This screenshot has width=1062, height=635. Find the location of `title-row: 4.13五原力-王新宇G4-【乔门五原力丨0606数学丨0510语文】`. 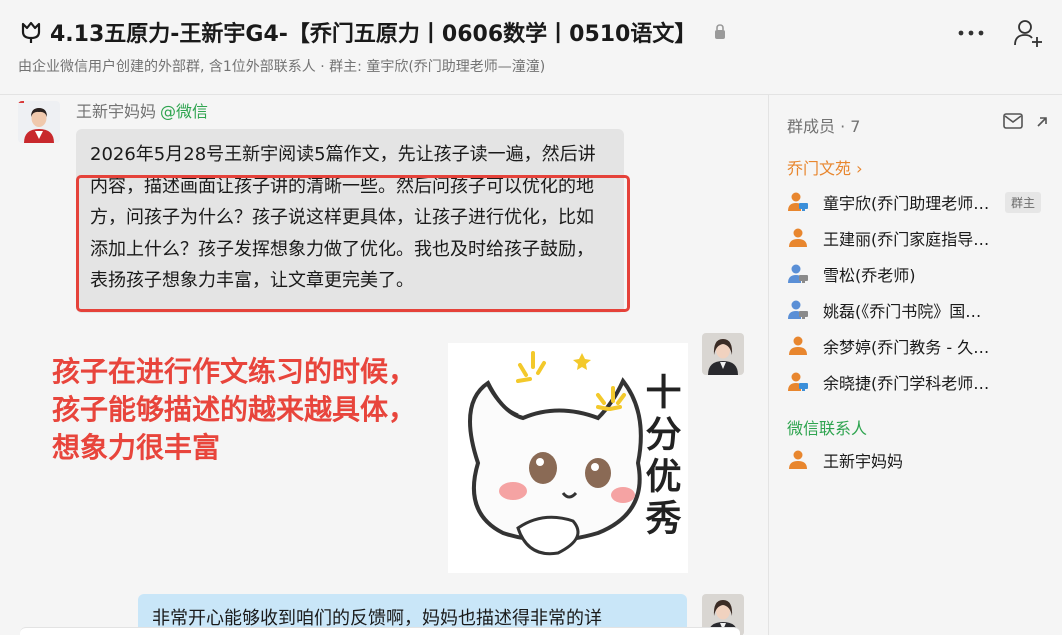

title-row: 4.13五原力-王新宇G4-【乔门五原力丨0606数学丨0510语文】 is located at coordinates (372, 32).